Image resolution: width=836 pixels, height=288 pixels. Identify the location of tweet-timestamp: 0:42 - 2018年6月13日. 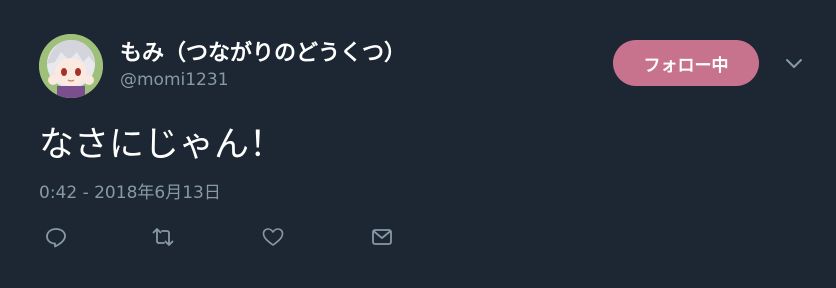
(130, 190).